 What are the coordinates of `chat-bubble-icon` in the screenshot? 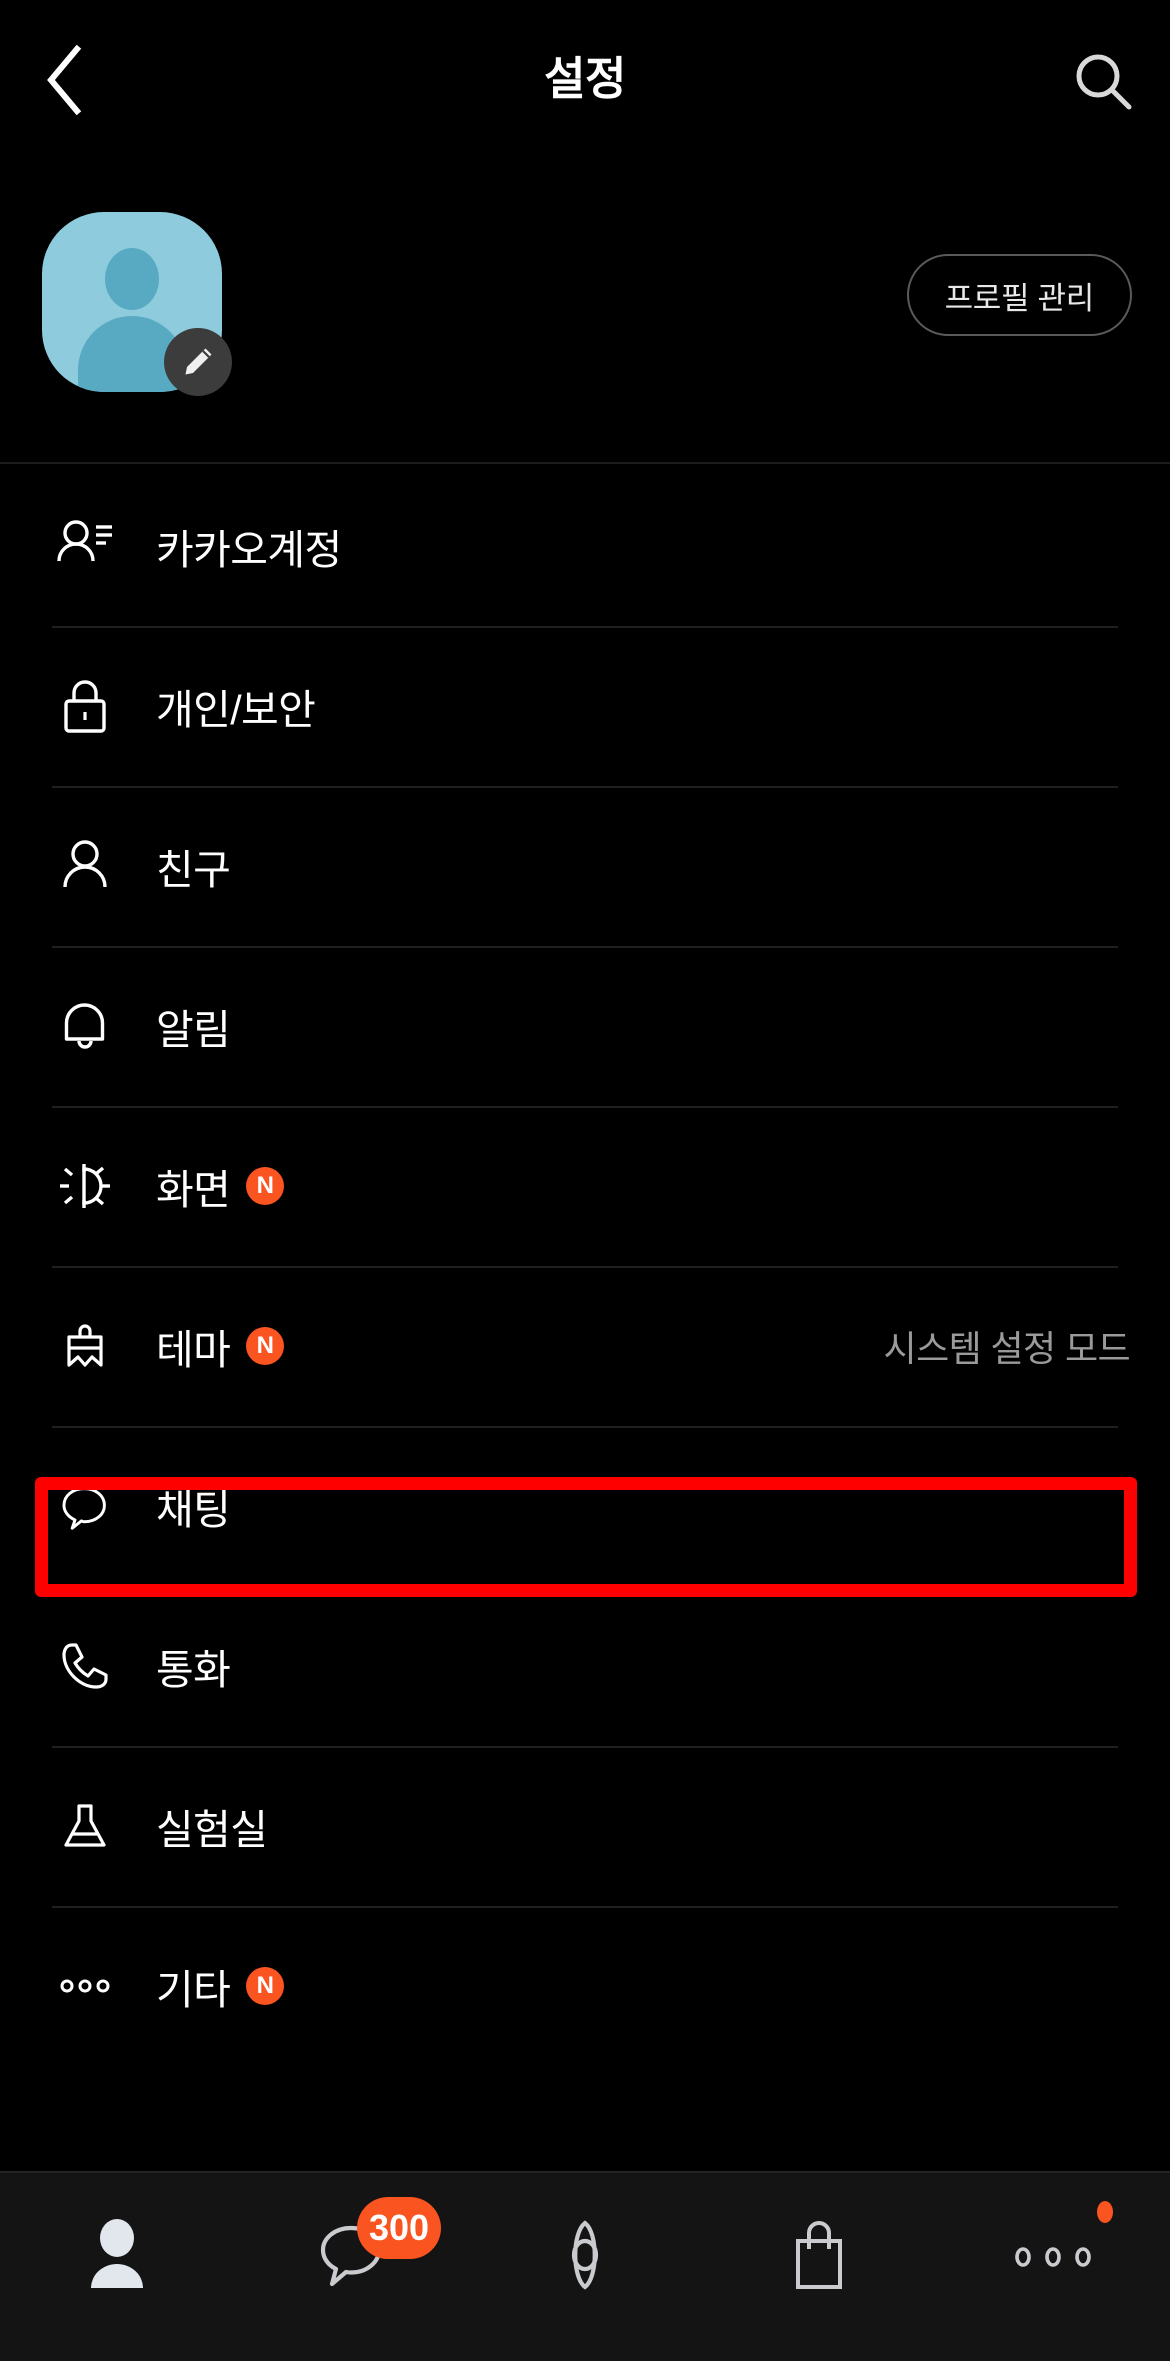 It's located at (85, 1506).